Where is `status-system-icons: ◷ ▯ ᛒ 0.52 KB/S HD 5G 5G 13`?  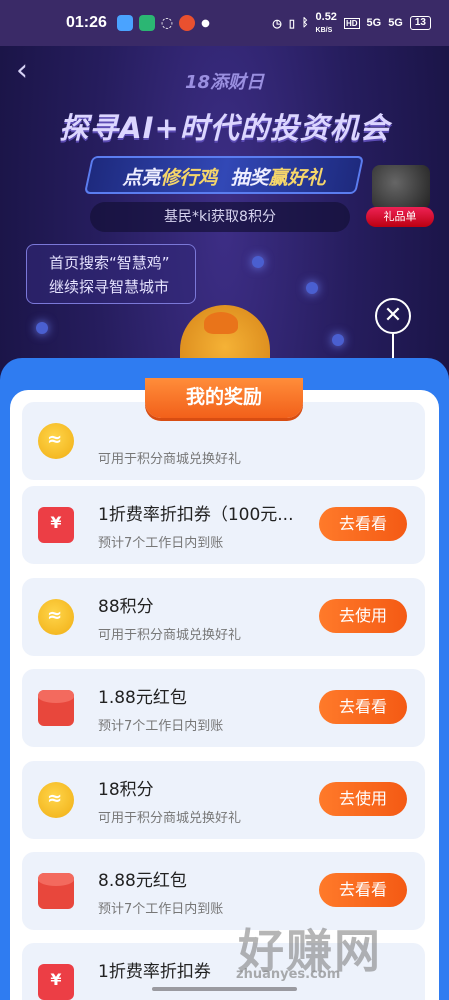
status-system-icons: ◷ ▯ ᛒ 0.52 KB/S HD 5G 5G 13 is located at coordinates (351, 23).